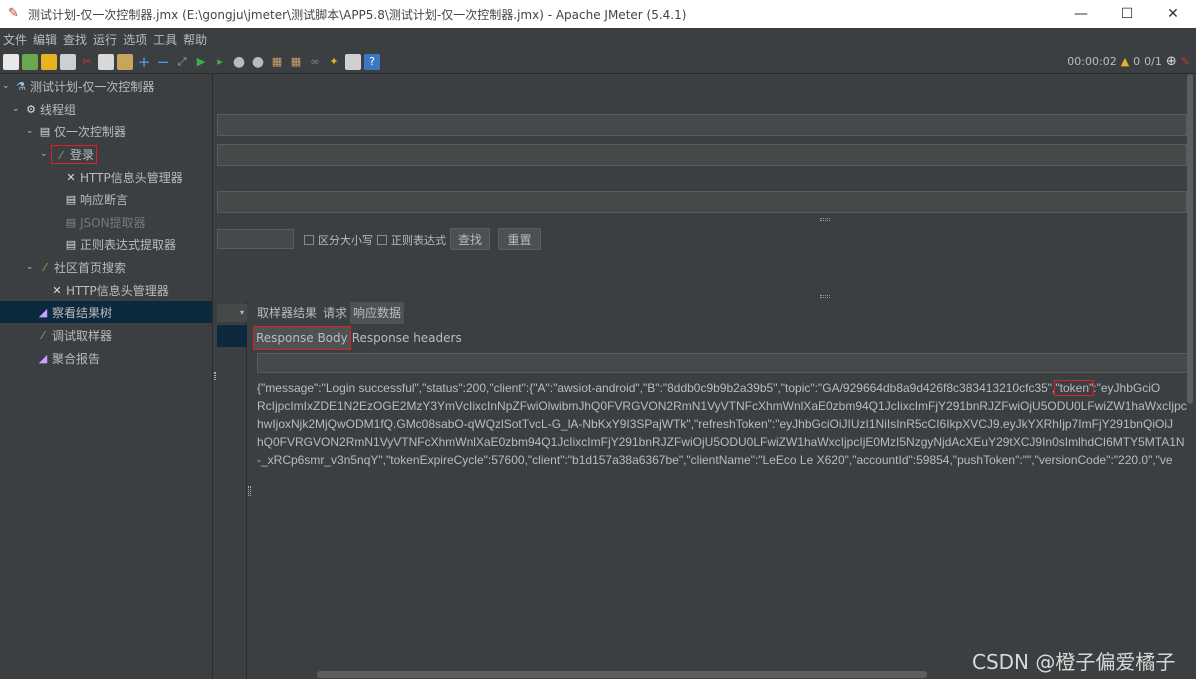 The height and width of the screenshot is (679, 1196). Describe the element at coordinates (68, 61) in the screenshot. I see `save-icon` at that location.